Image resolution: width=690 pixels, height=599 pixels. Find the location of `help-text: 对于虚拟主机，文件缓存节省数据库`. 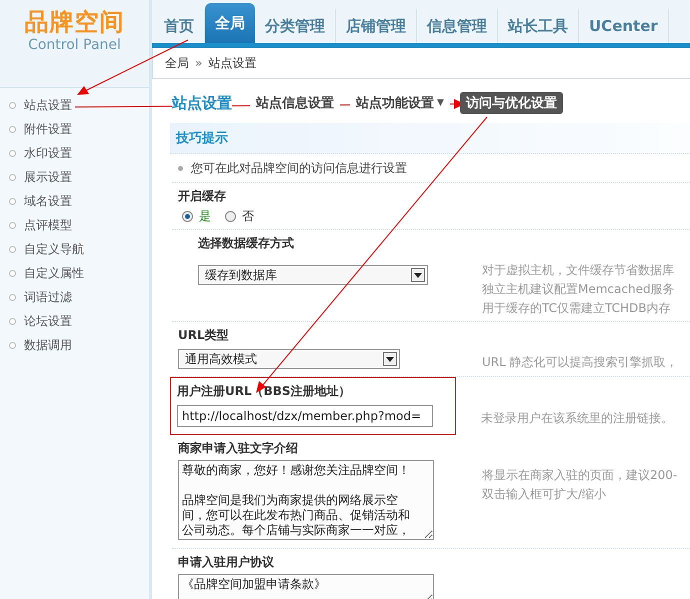

help-text: 对于虚拟主机，文件缓存节省数据库 is located at coordinates (578, 270).